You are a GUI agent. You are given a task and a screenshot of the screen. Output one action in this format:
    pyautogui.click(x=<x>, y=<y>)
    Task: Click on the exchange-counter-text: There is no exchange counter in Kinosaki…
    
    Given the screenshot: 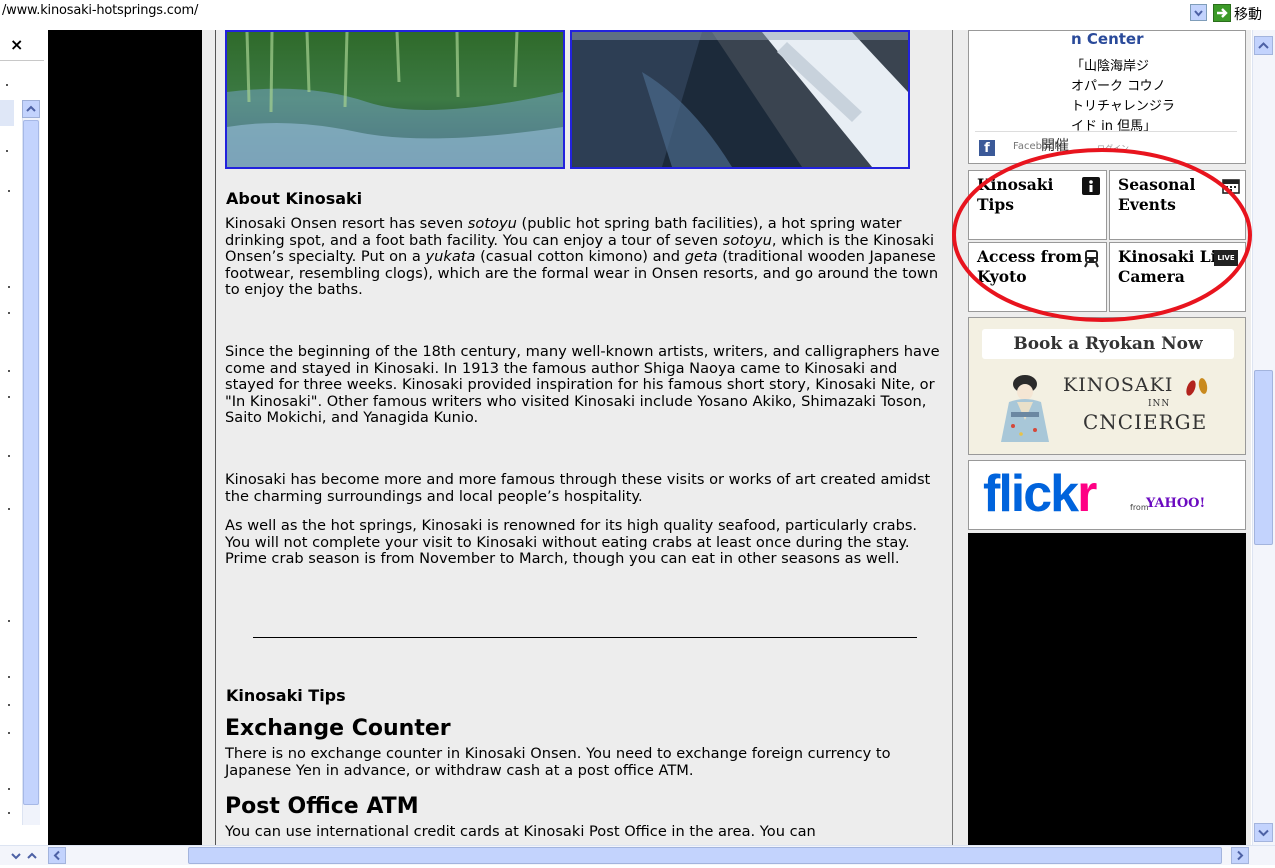 What is the action you would take?
    pyautogui.click(x=558, y=762)
    